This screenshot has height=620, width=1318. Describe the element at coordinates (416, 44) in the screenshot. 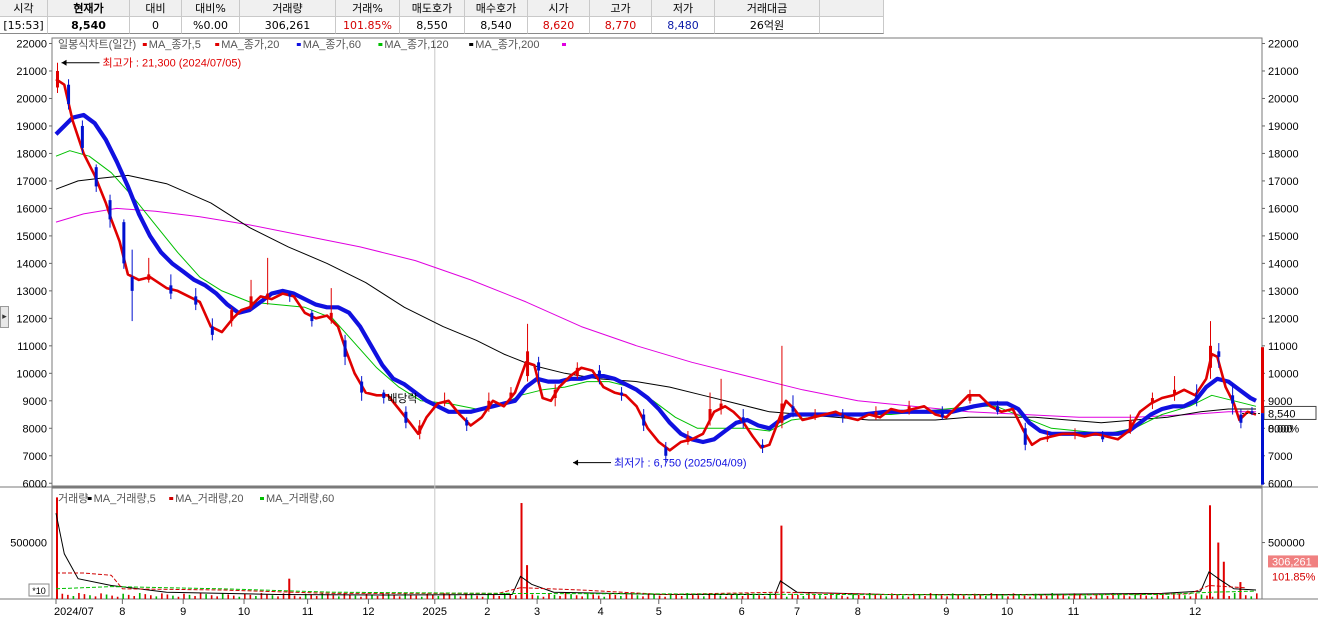

I see `price-legend-item: MA_종가,120` at that location.